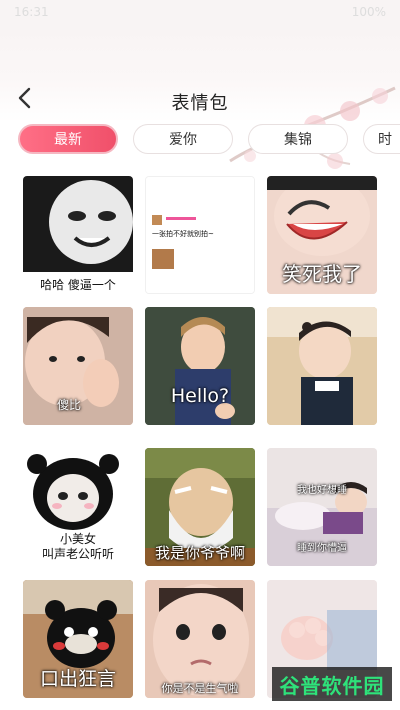 The image size is (400, 710). I want to click on tab-love-you: 爱你, so click(183, 139).